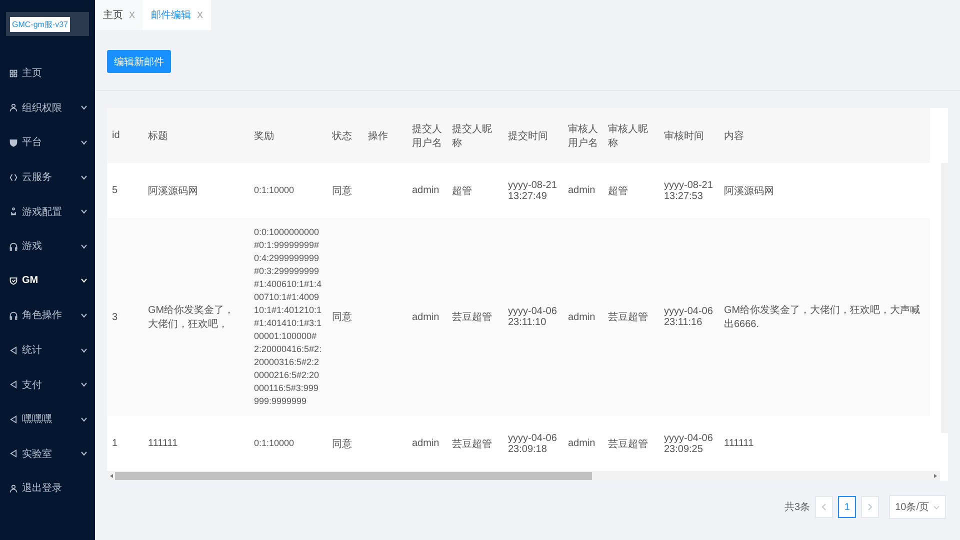 The image size is (960, 540). I want to click on total-count: 共3条, so click(797, 507).